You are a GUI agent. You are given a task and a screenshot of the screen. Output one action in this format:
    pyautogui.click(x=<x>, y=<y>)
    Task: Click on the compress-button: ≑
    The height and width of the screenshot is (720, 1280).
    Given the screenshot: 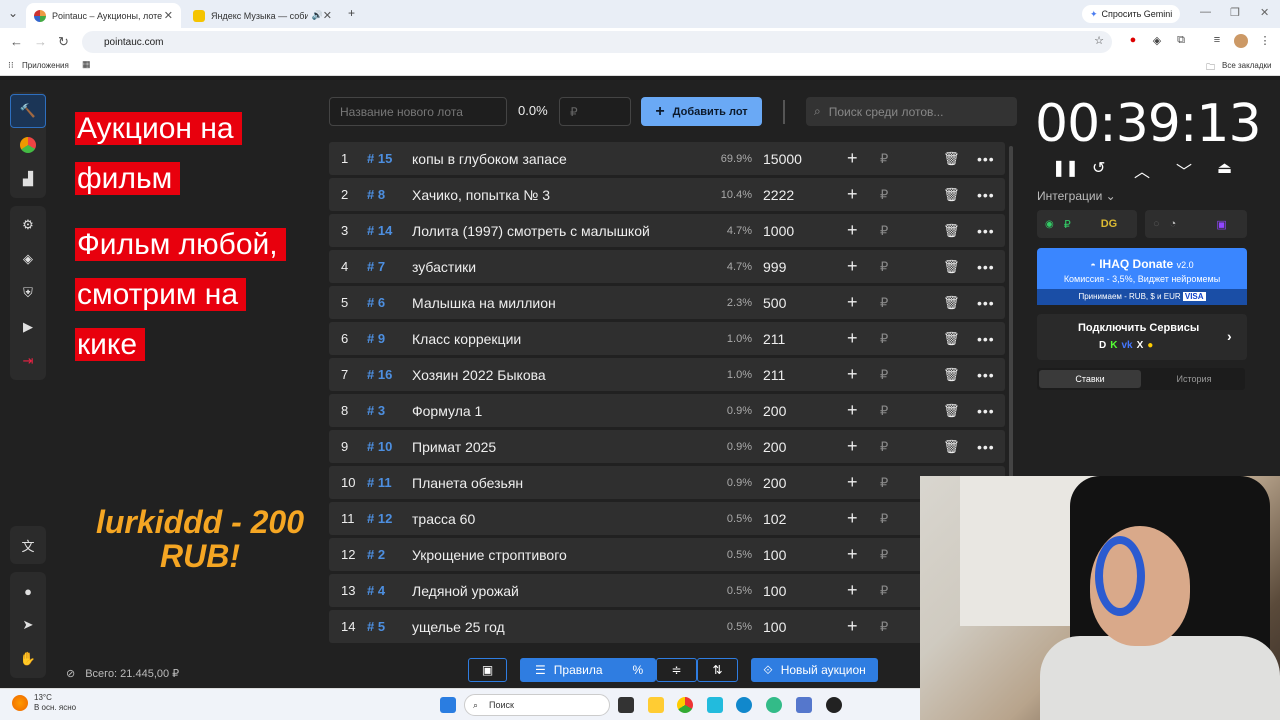 What is the action you would take?
    pyautogui.click(x=676, y=670)
    